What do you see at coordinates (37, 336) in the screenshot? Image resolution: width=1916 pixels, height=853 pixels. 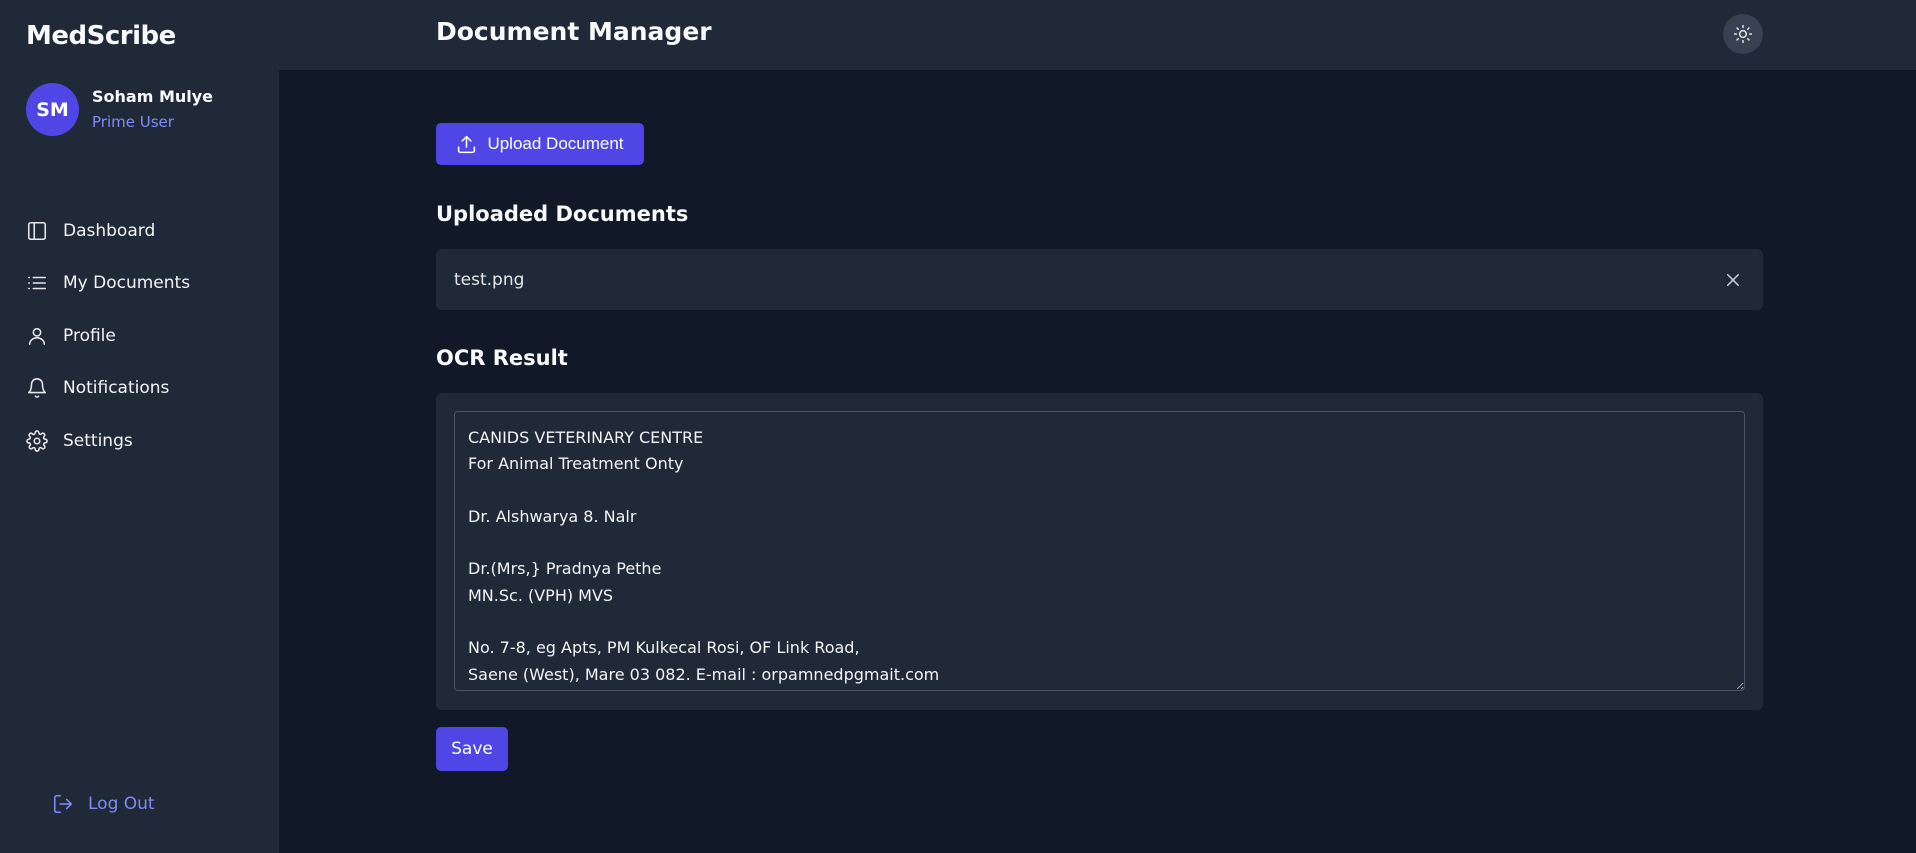 I see `user-icon` at bounding box center [37, 336].